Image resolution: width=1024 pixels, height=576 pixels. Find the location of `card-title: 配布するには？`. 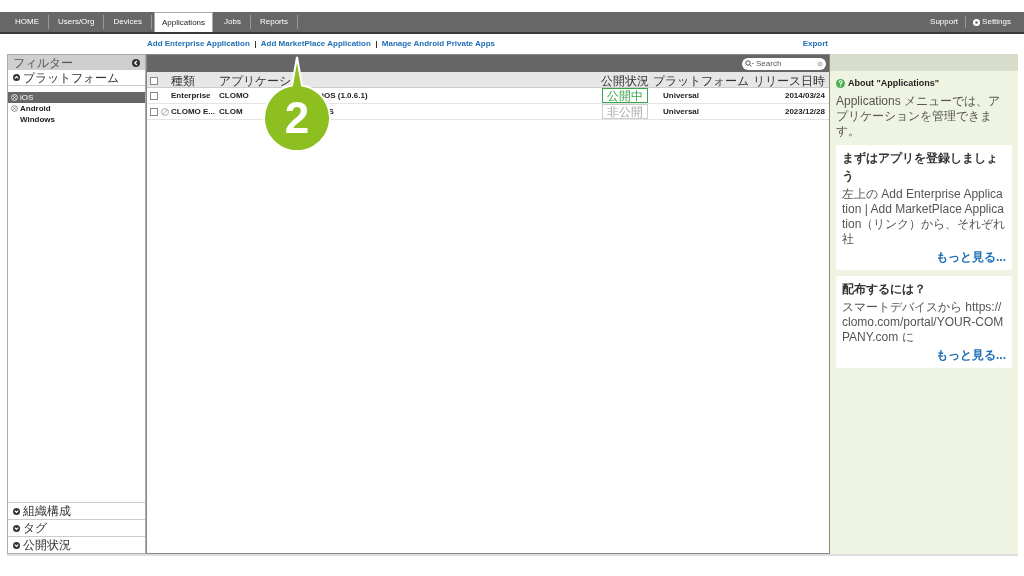

card-title: 配布するには？ is located at coordinates (884, 289).